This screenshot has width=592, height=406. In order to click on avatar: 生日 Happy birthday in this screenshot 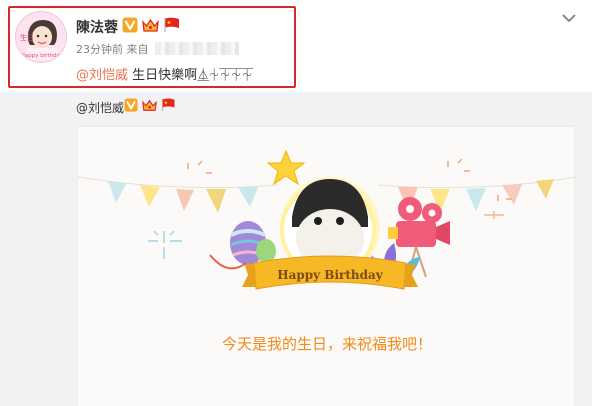, I will do `click(41, 37)`.